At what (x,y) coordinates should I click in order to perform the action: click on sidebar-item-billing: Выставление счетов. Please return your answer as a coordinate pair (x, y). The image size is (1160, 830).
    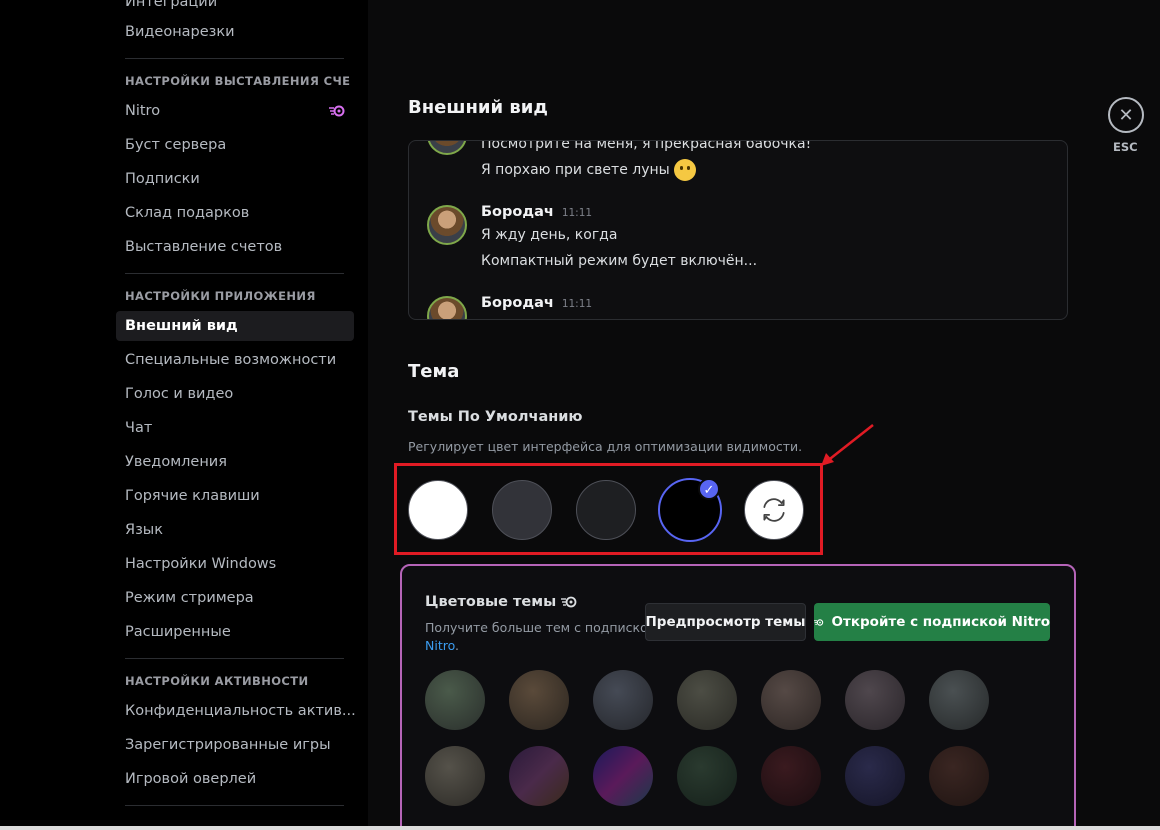
    Looking at the image, I should click on (235, 247).